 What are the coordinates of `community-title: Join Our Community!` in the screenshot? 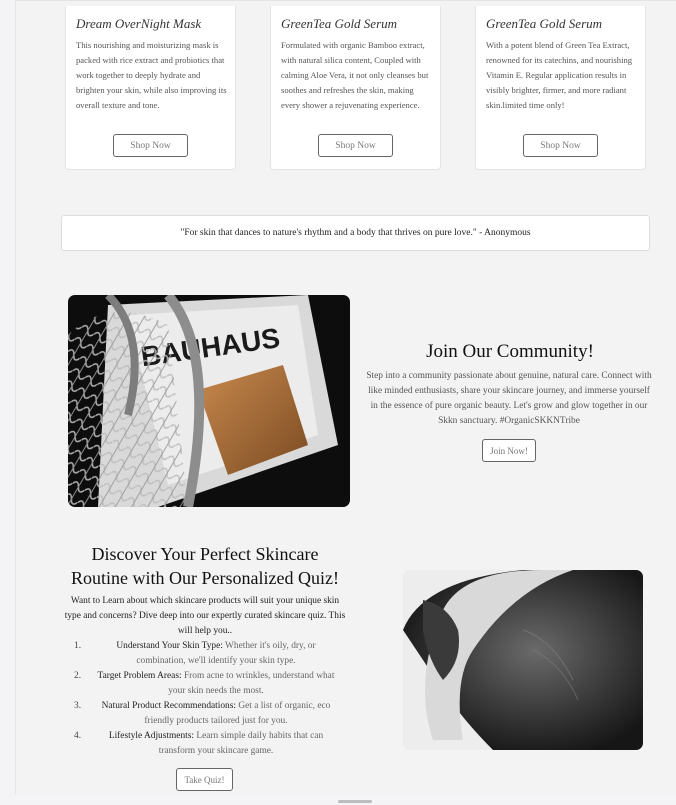 It's located at (510, 351).